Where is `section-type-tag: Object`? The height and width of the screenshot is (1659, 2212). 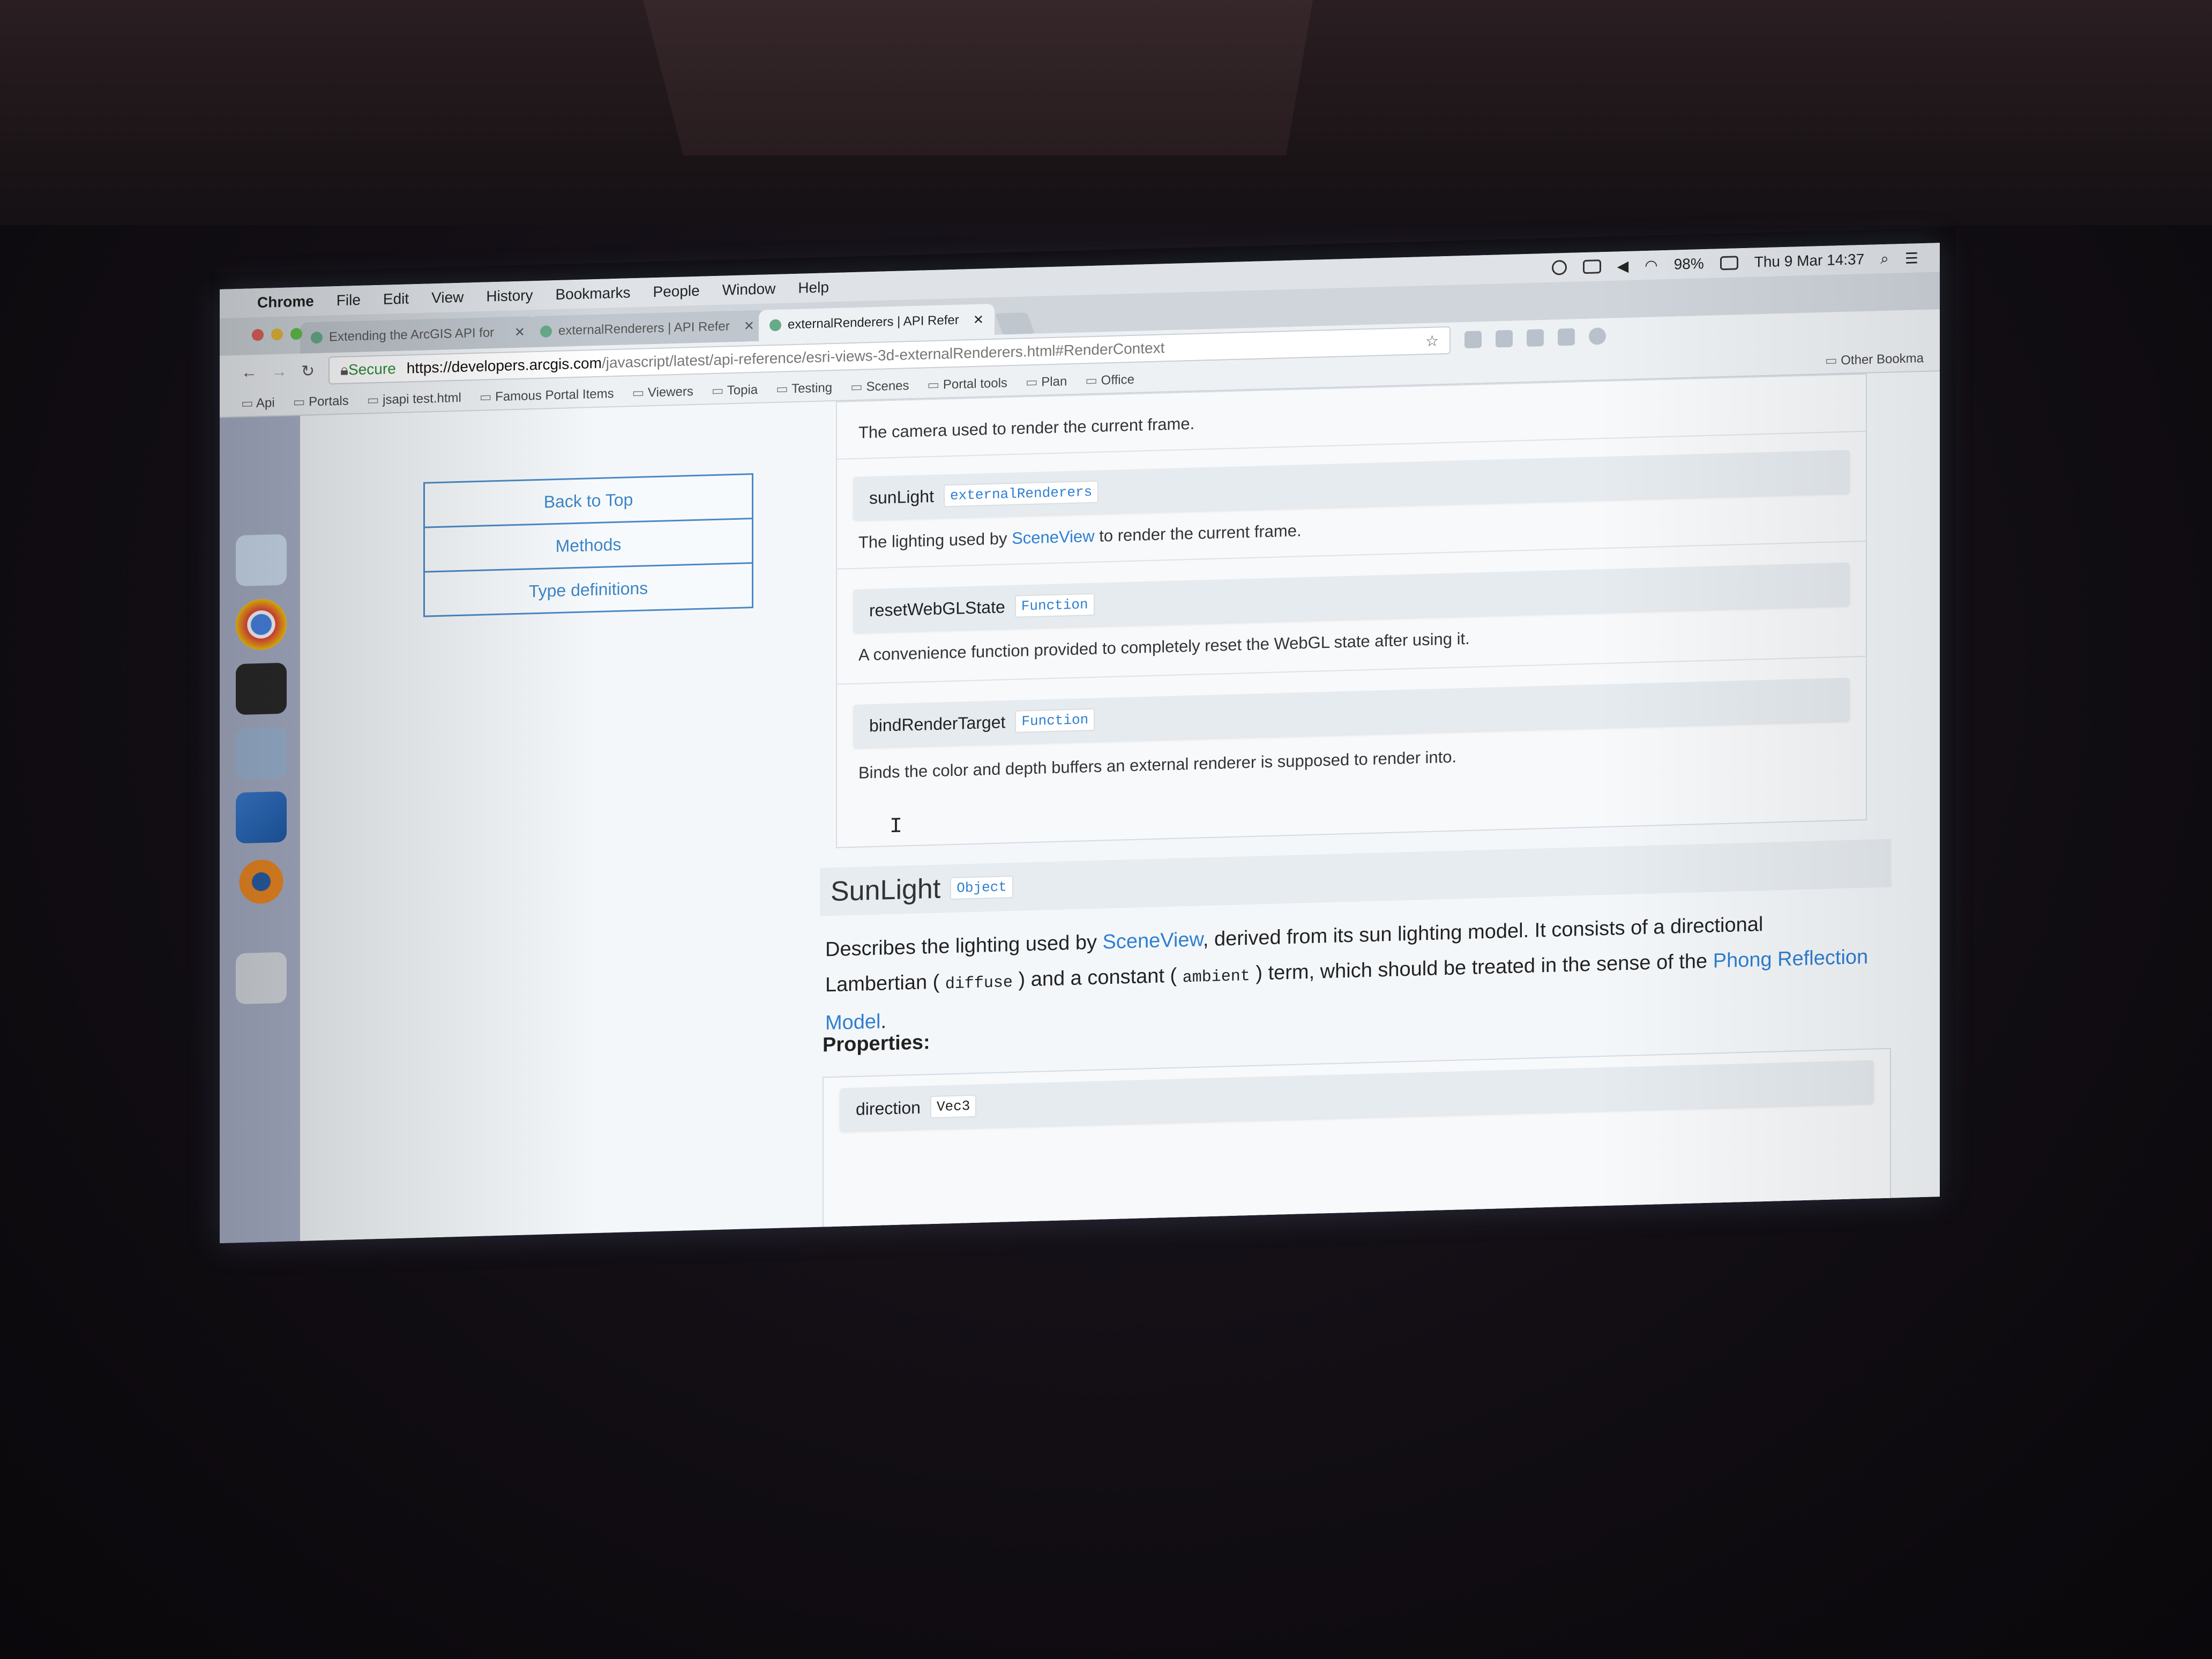 section-type-tag: Object is located at coordinates (981, 887).